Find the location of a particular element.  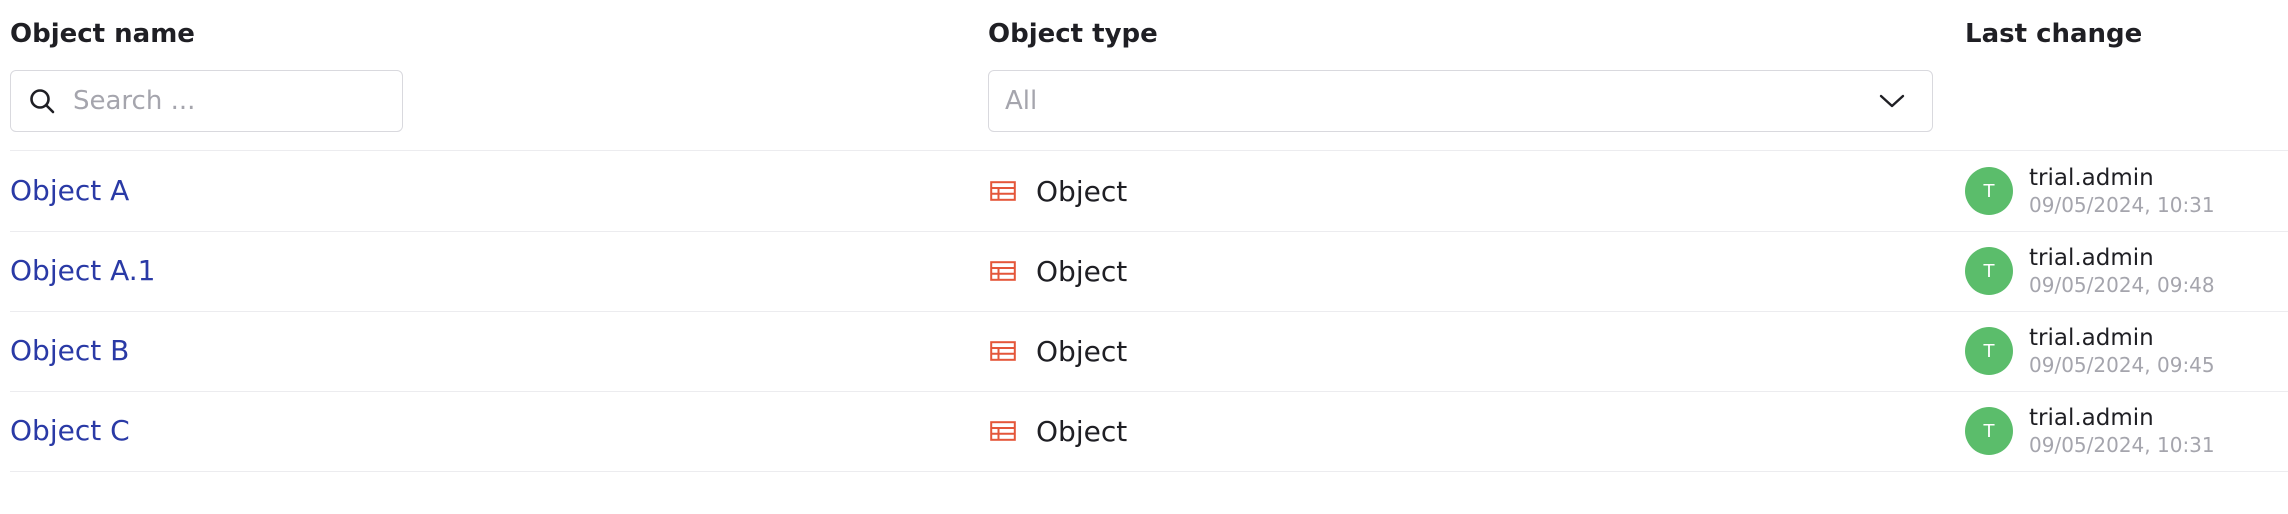

object-type-select: All is located at coordinates (1460, 101).